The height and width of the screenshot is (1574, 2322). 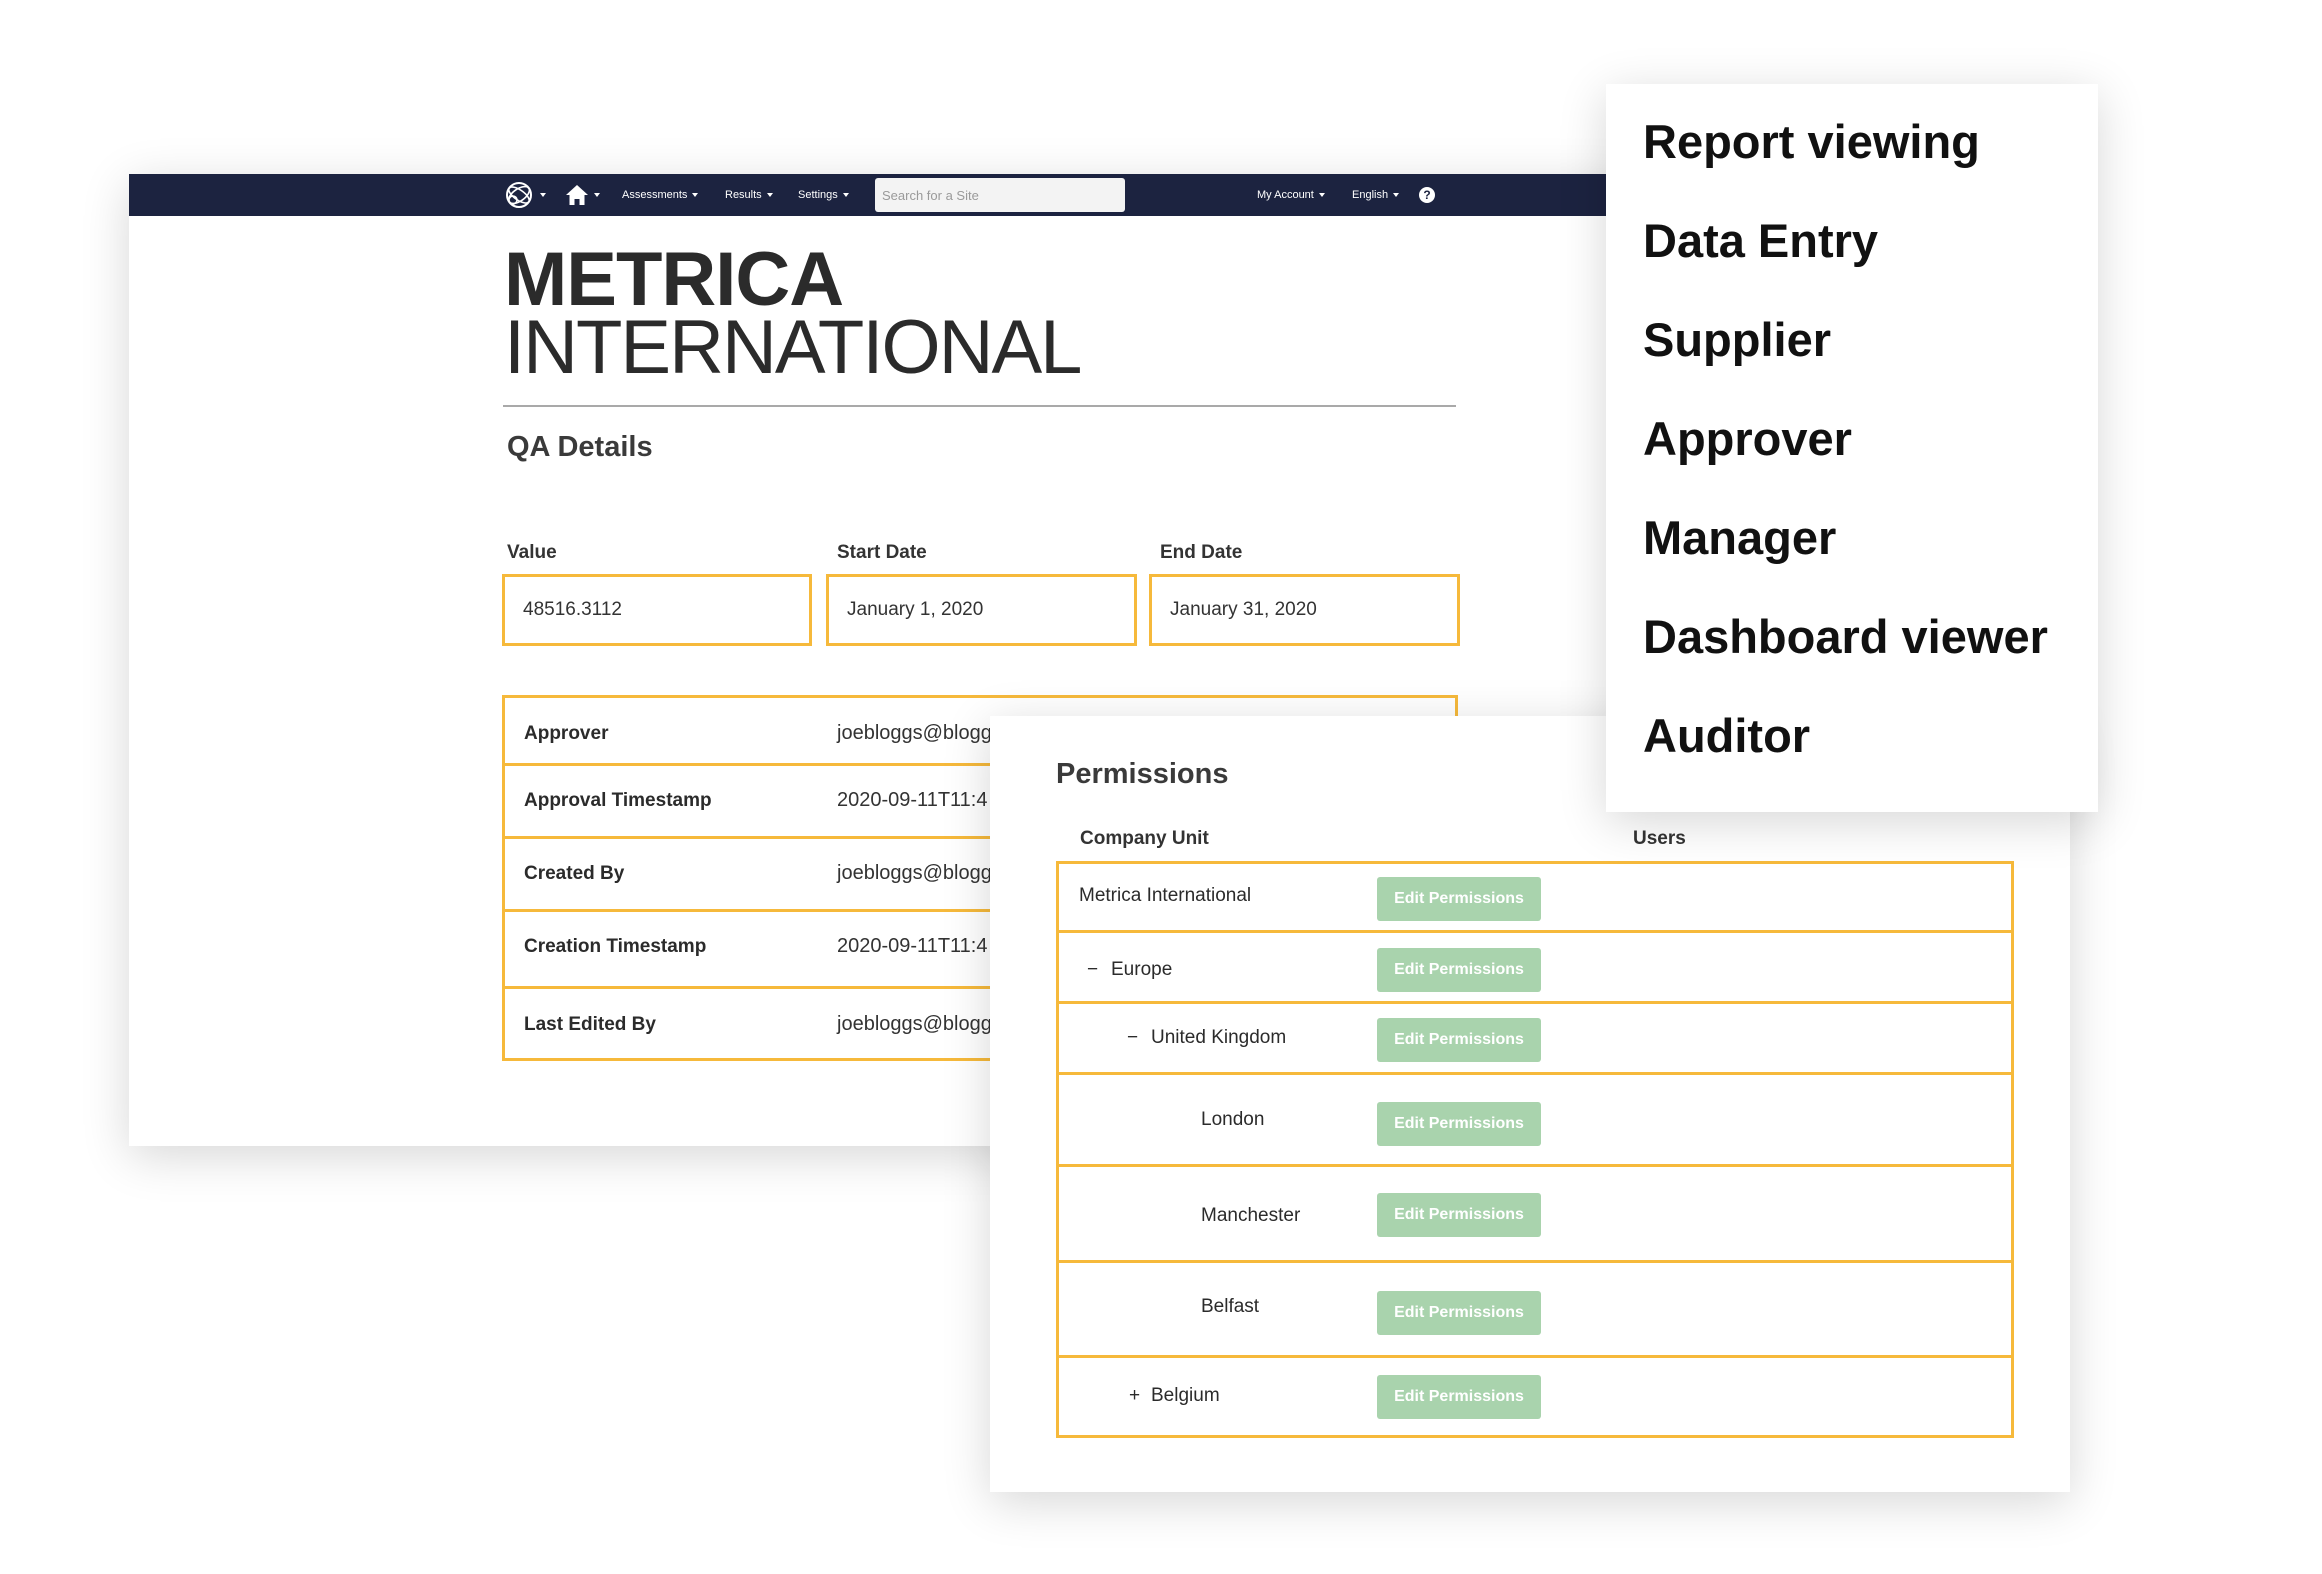 I want to click on logo-menu, so click(x=524, y=195).